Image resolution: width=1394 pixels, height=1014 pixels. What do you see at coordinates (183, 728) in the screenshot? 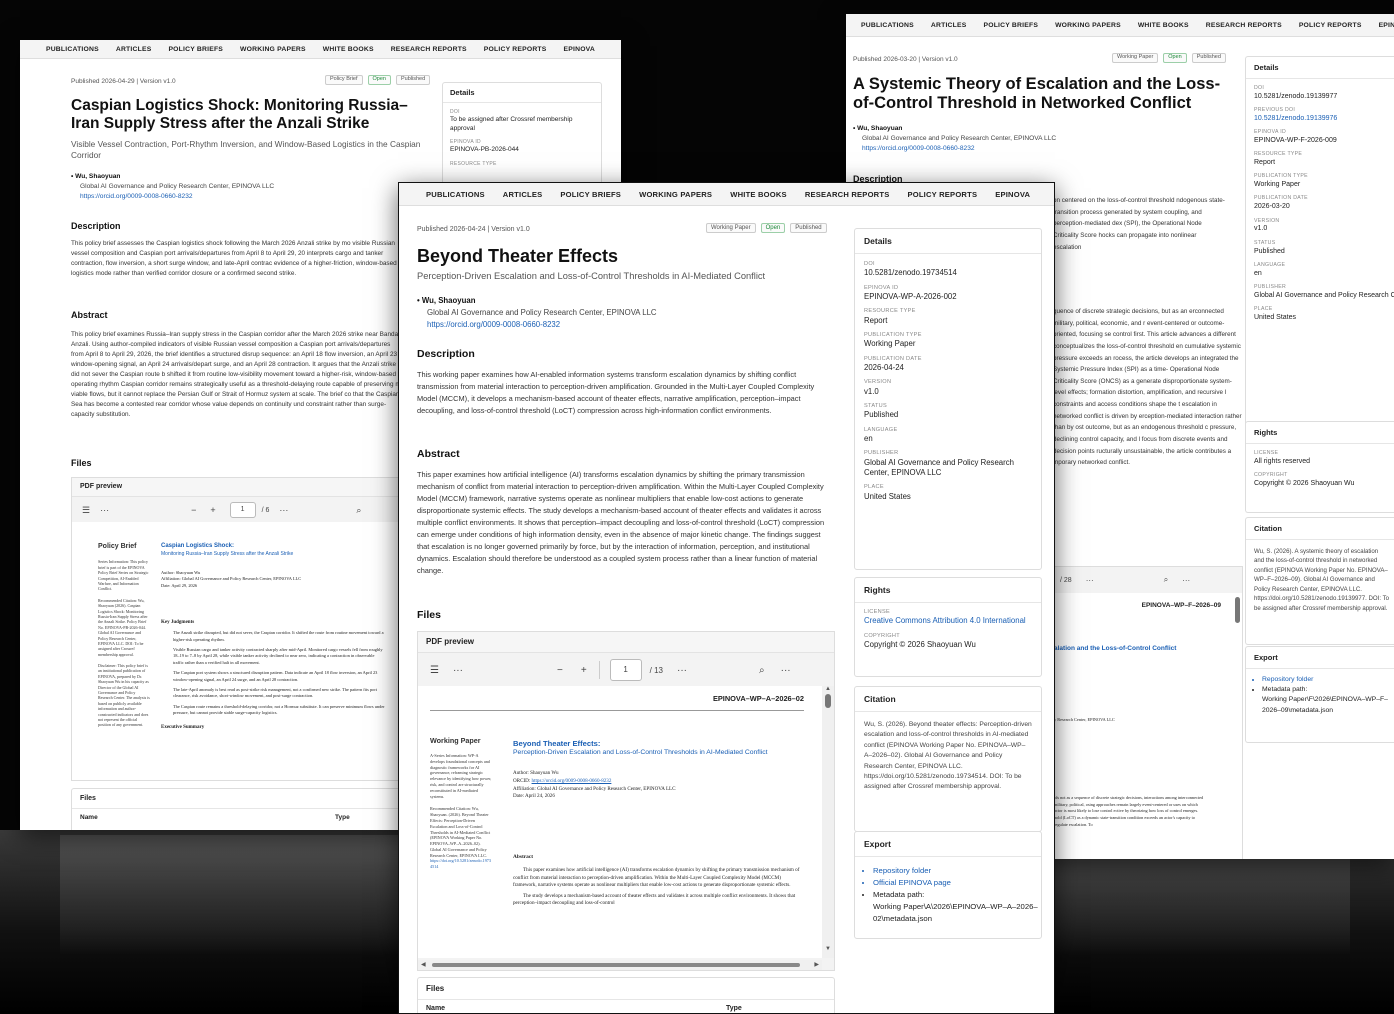
I see `pdf-executive-summary-heading: Executive Summary` at bounding box center [183, 728].